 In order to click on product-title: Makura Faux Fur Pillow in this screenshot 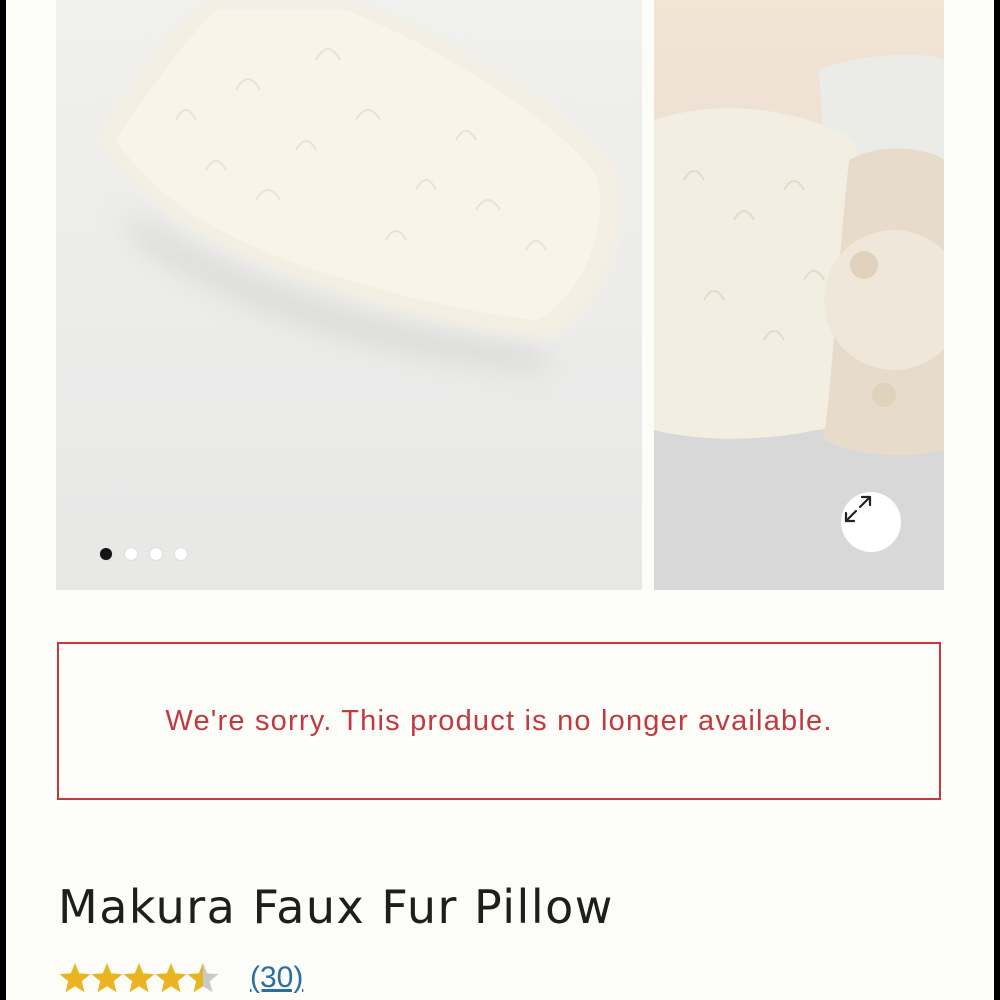, I will do `click(336, 907)`.